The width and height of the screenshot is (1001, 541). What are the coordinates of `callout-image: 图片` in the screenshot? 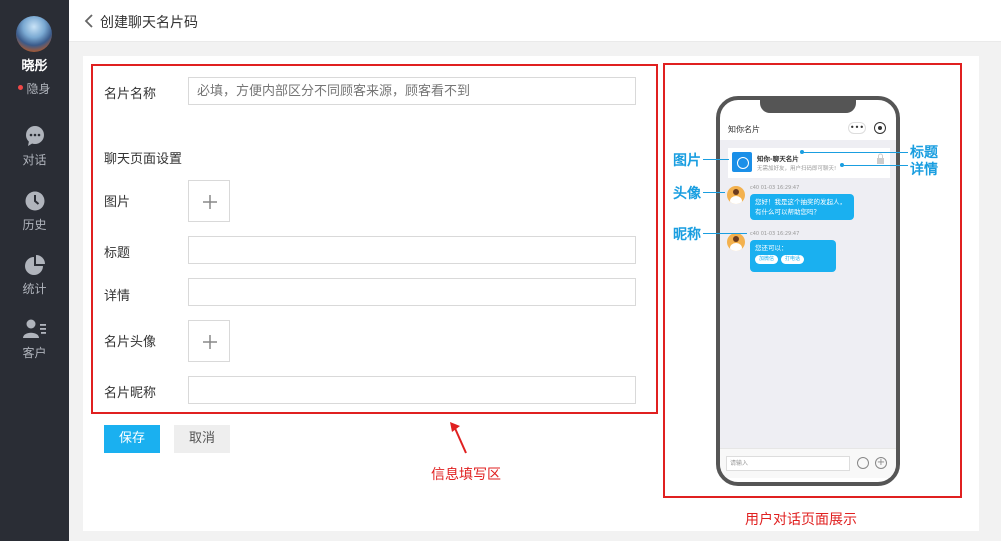 It's located at (687, 161).